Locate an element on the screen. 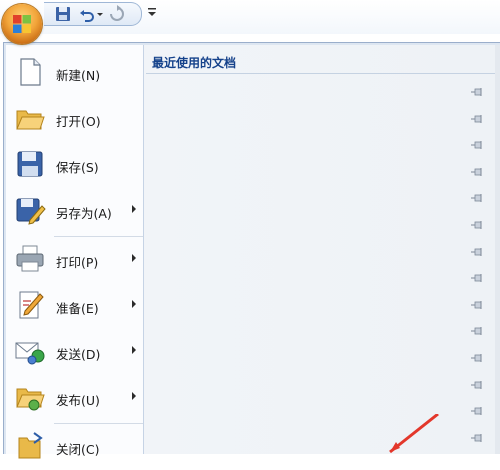 This screenshot has height=470, width=500. new-document-icon is located at coordinates (30, 72).